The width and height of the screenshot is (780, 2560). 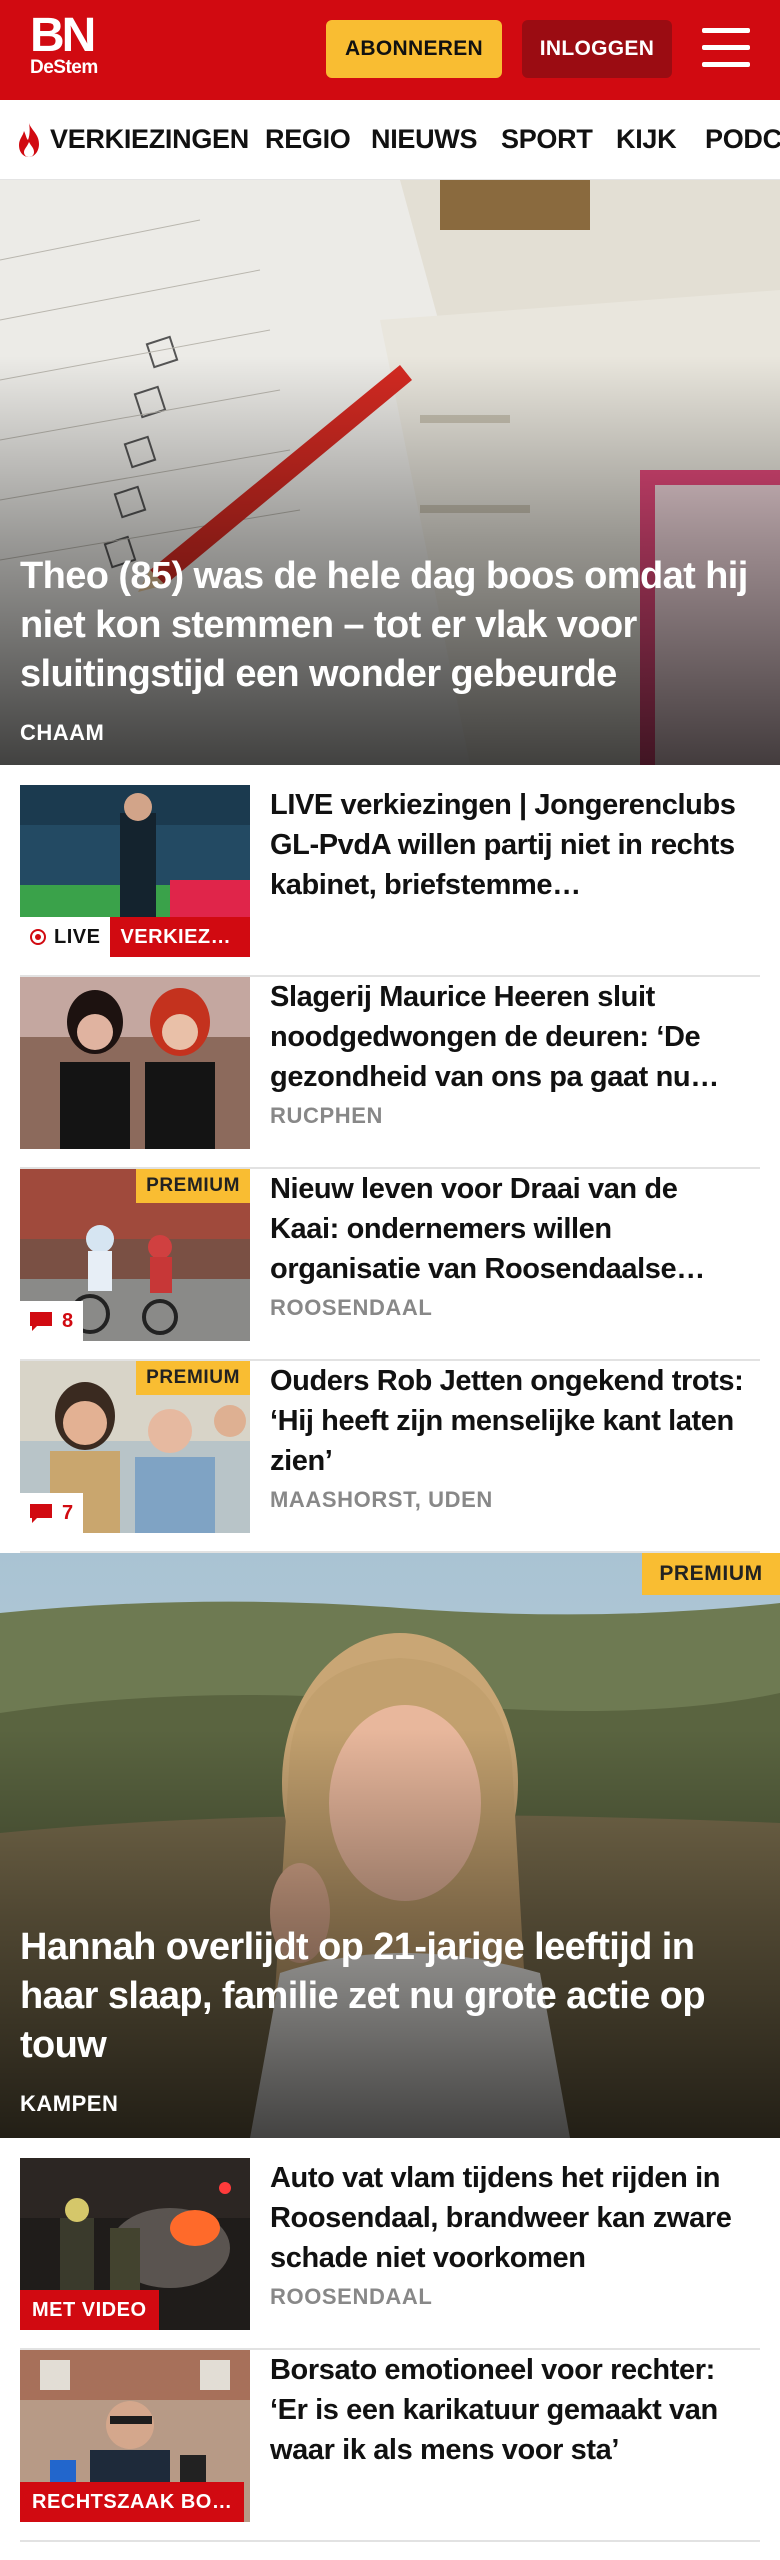 I want to click on comment-count: 8, so click(x=68, y=1320).